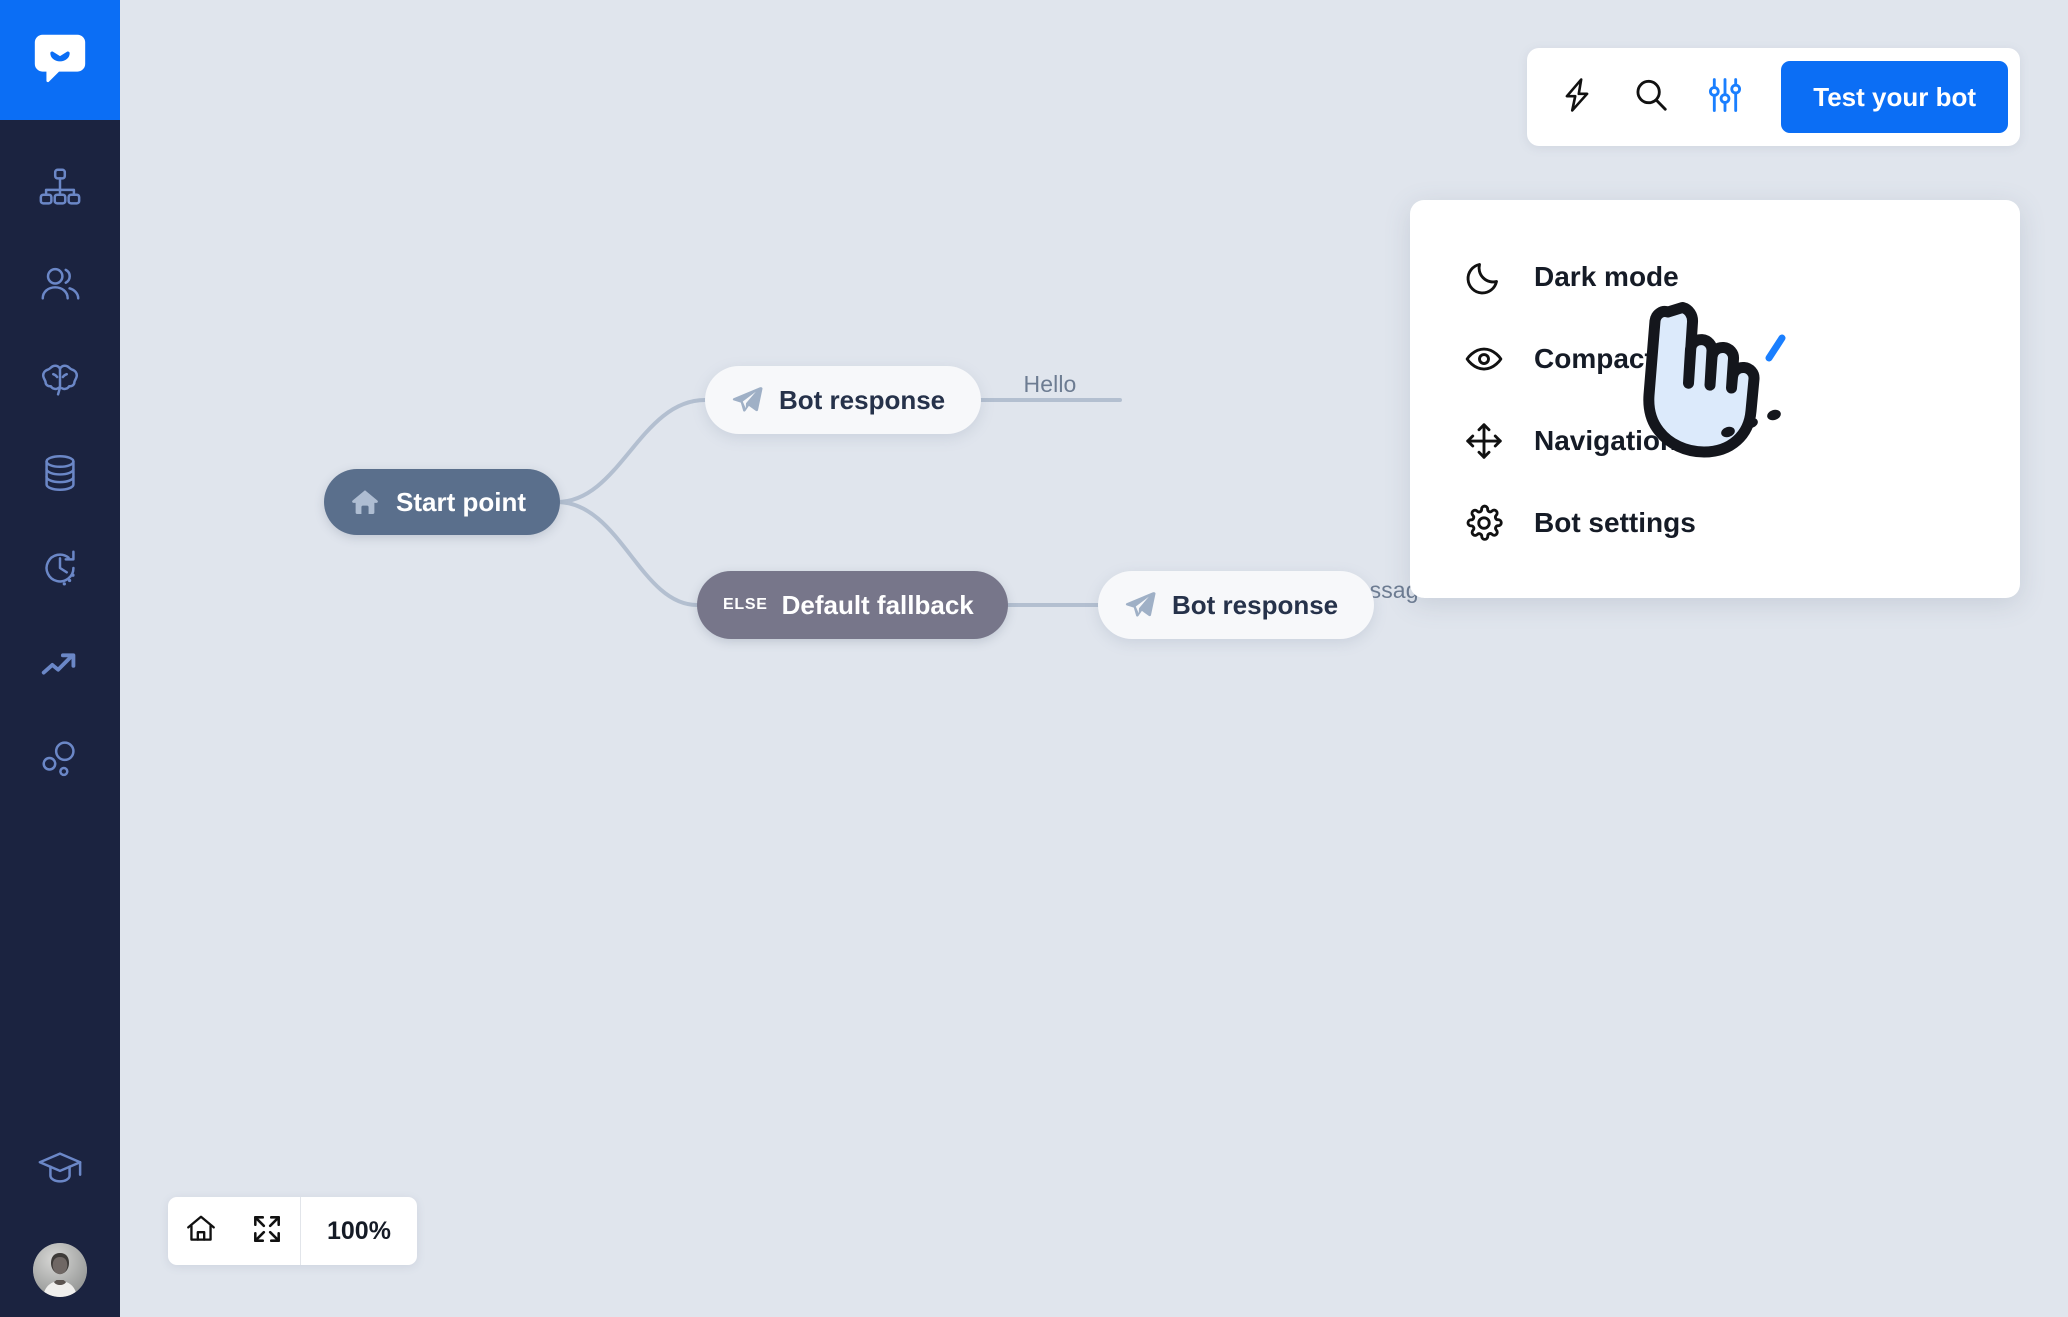 Image resolution: width=2068 pixels, height=1317 pixels. I want to click on sidebar-item-data, so click(60, 472).